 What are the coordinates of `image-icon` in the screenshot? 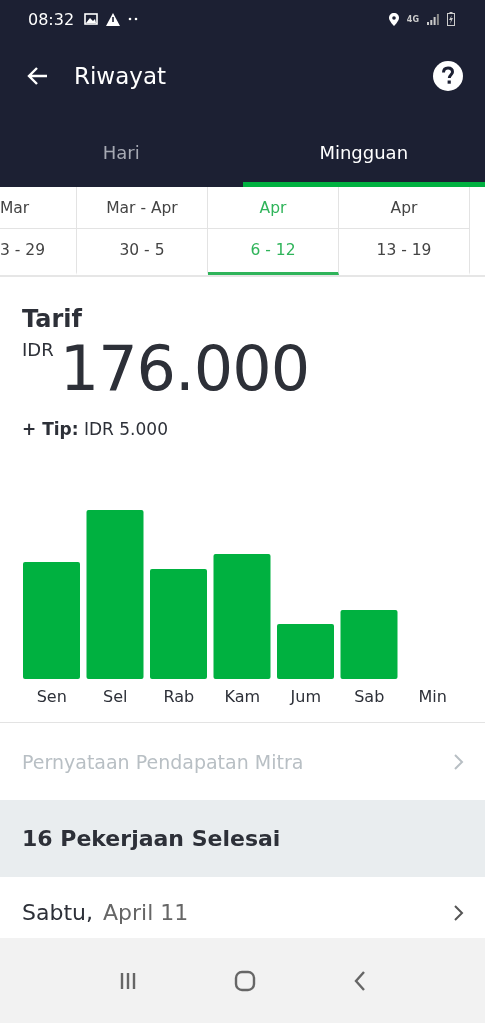 It's located at (91, 19).